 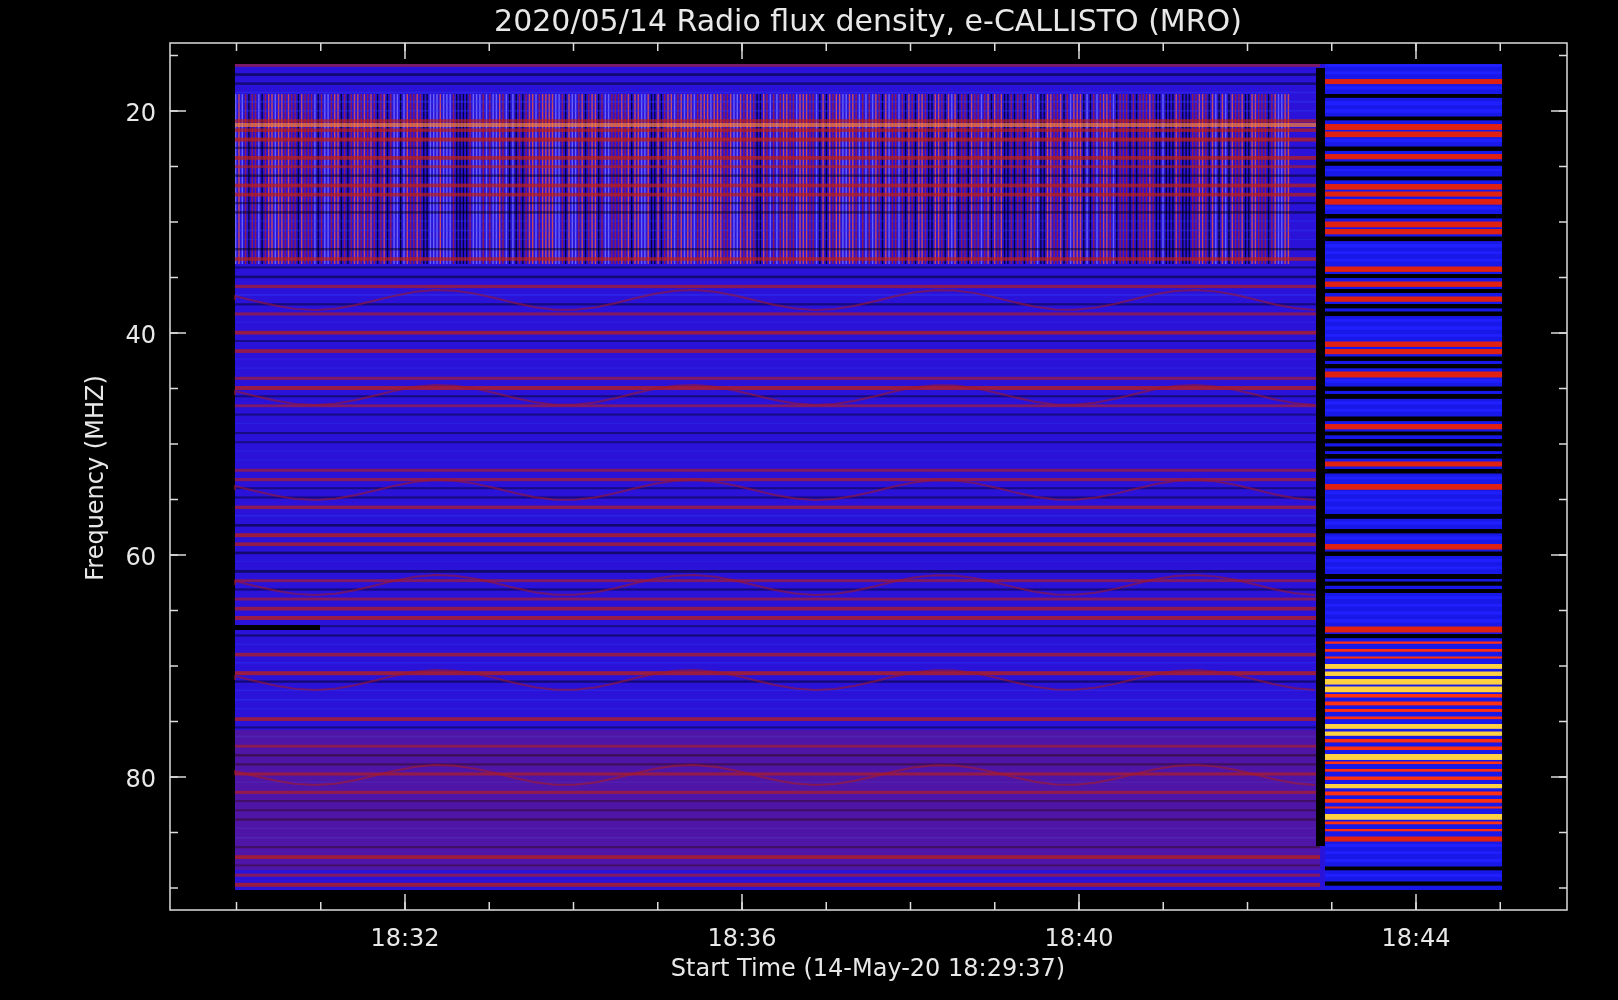 I want to click on y-tick-label: 40, so click(x=140, y=335).